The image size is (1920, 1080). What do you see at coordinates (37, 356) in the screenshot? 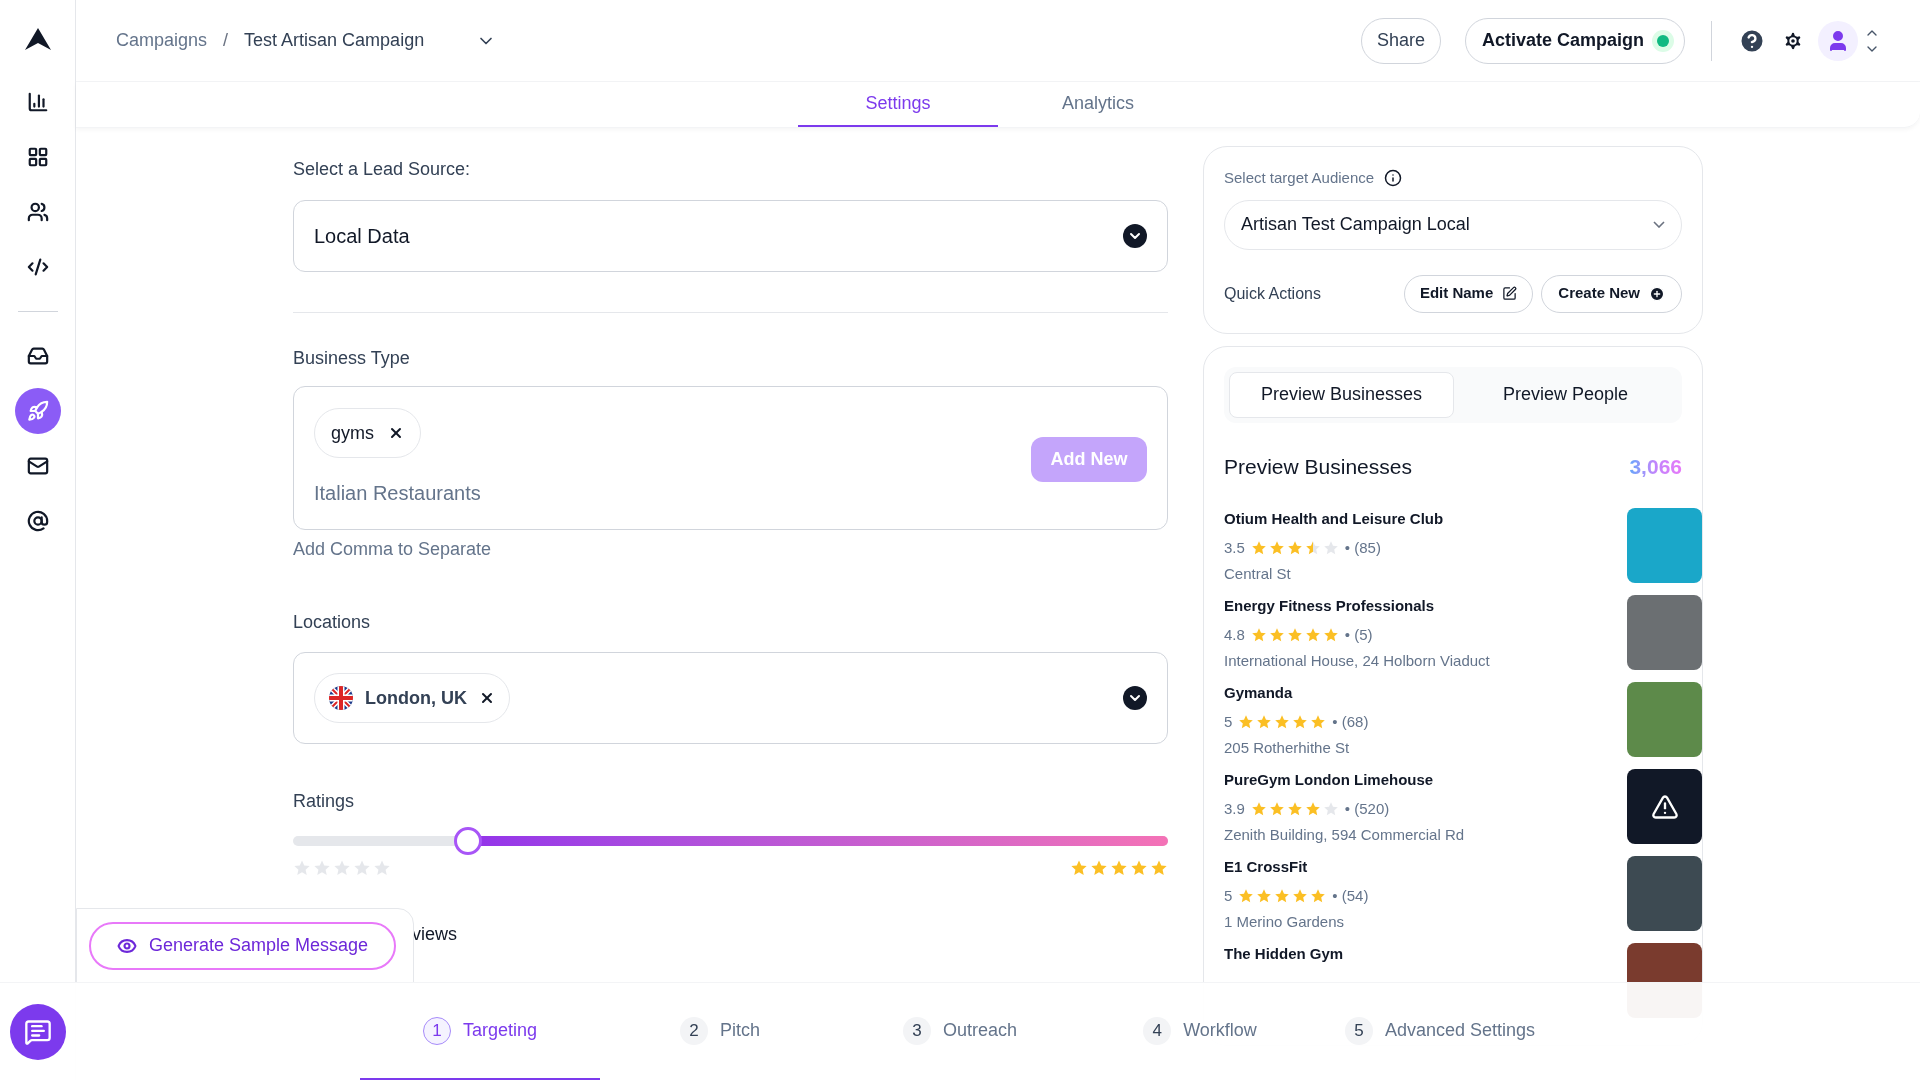
I see `inbox-icon` at bounding box center [37, 356].